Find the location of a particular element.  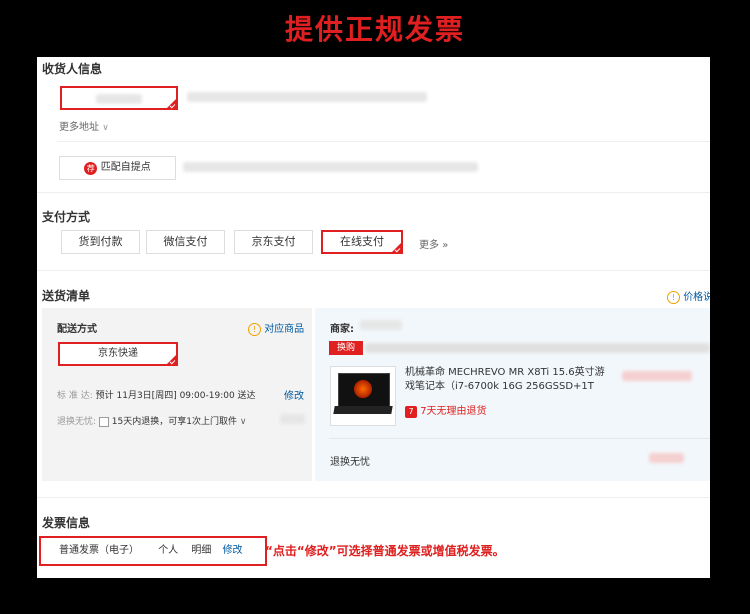

swap-promo-blurred is located at coordinates (537, 348).